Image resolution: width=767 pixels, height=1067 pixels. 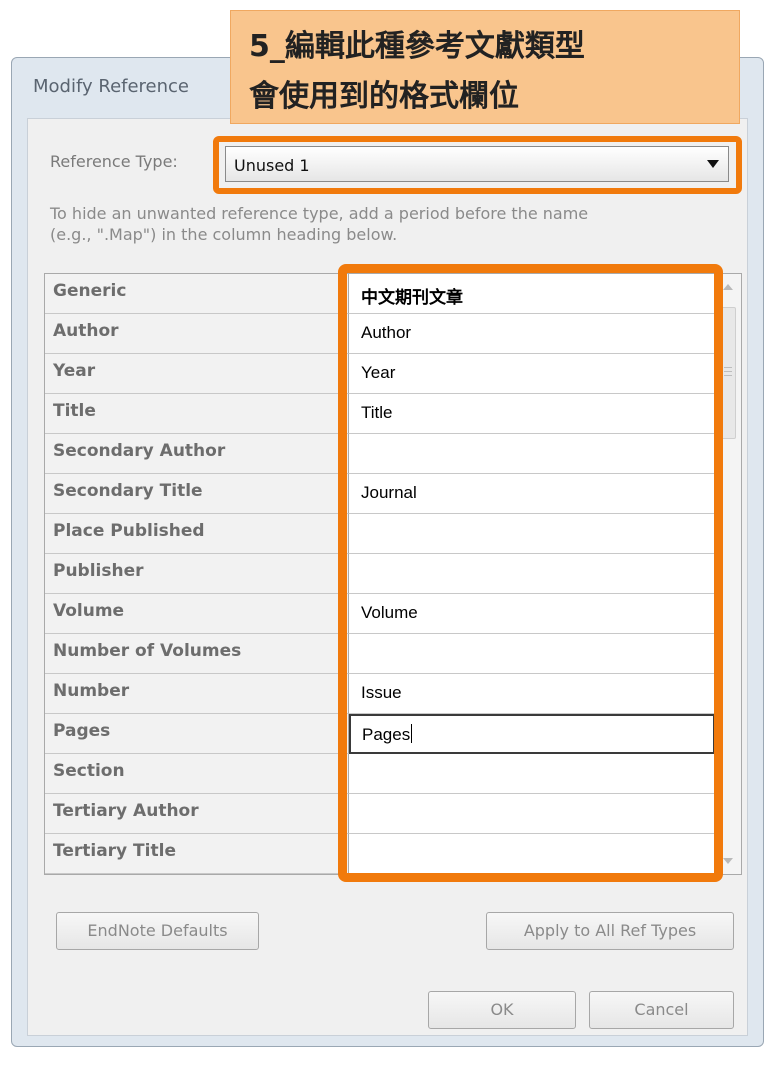 I want to click on field-label: Secondary Title, so click(x=197, y=494).